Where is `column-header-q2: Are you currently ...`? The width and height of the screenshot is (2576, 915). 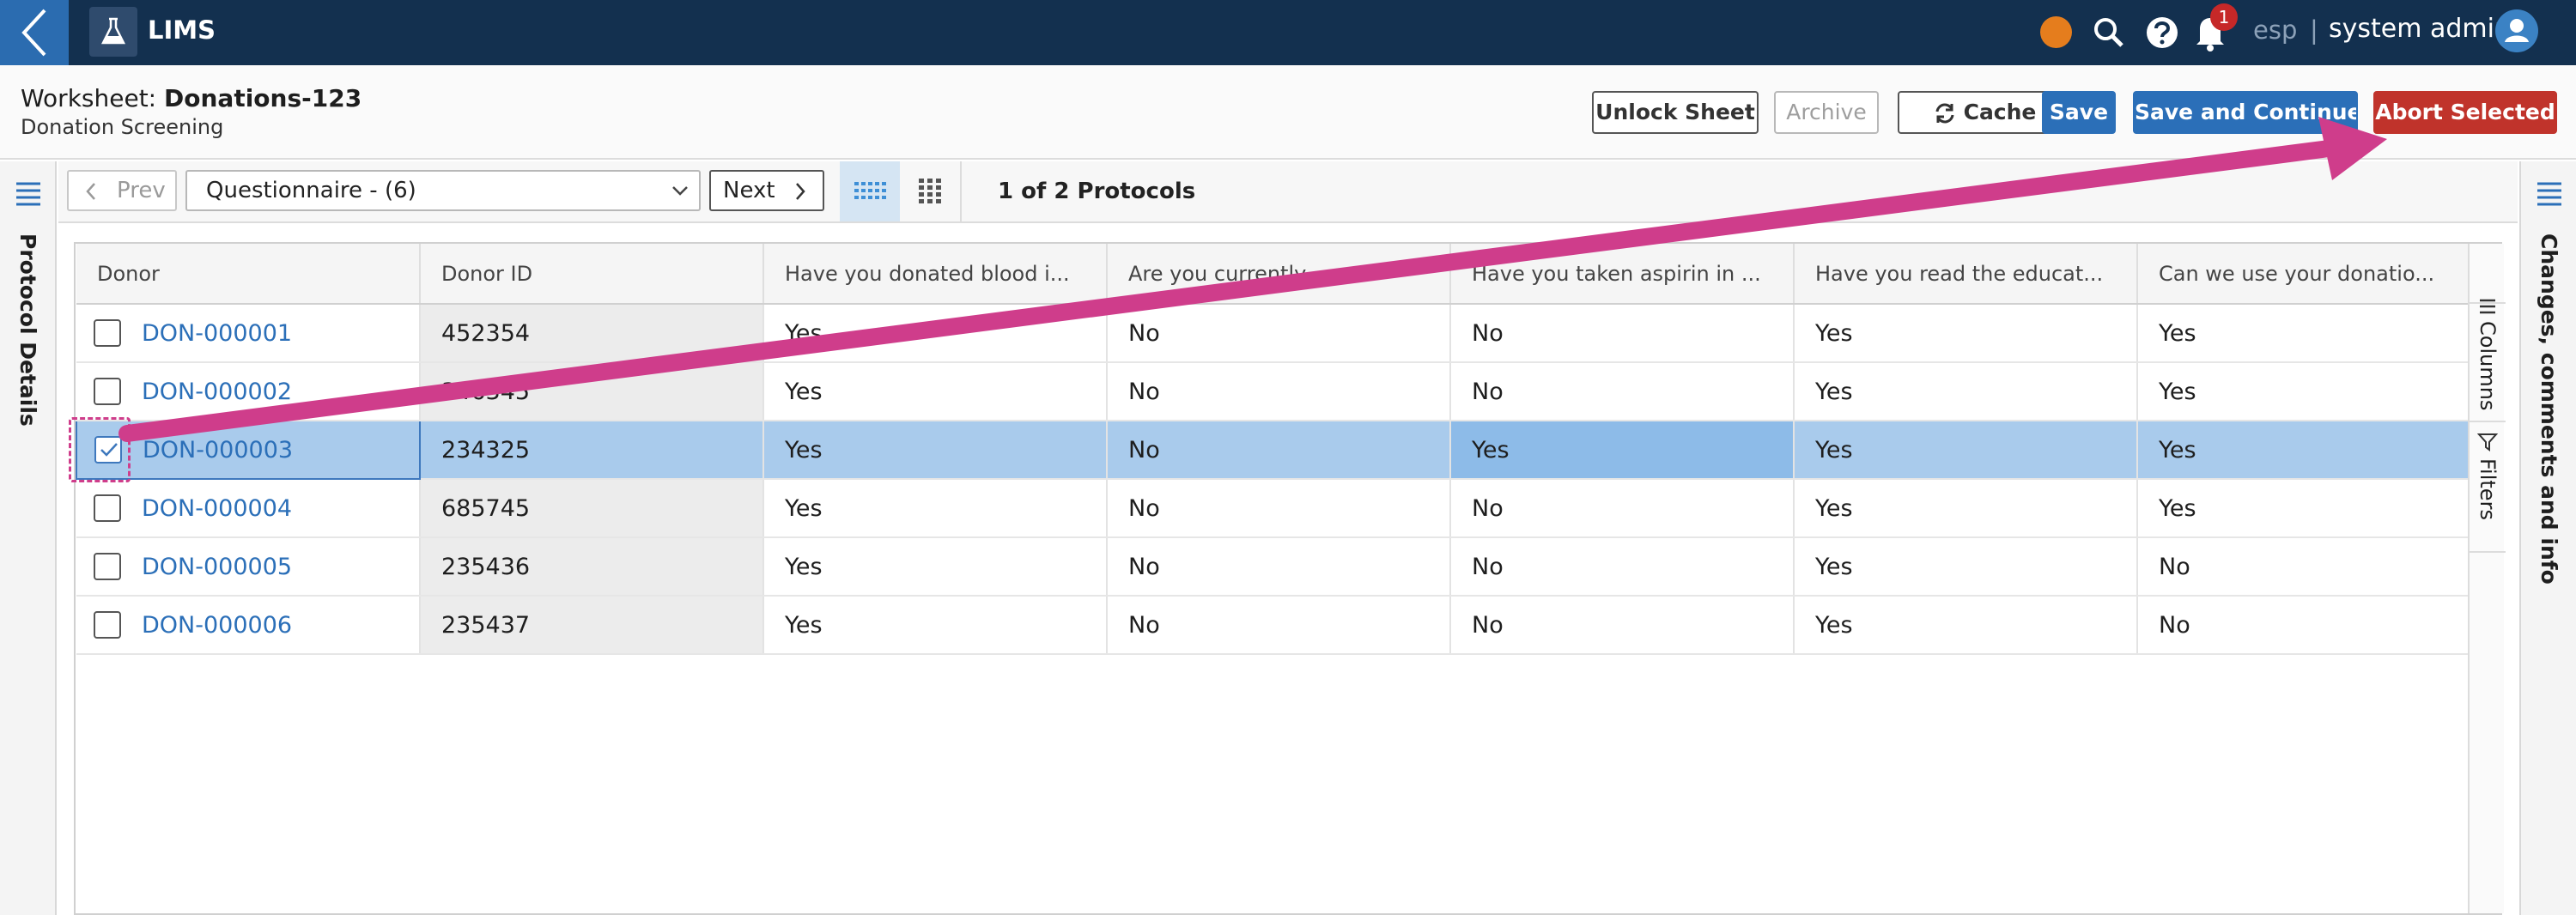
column-header-q2: Are you currently ... is located at coordinates (1279, 274).